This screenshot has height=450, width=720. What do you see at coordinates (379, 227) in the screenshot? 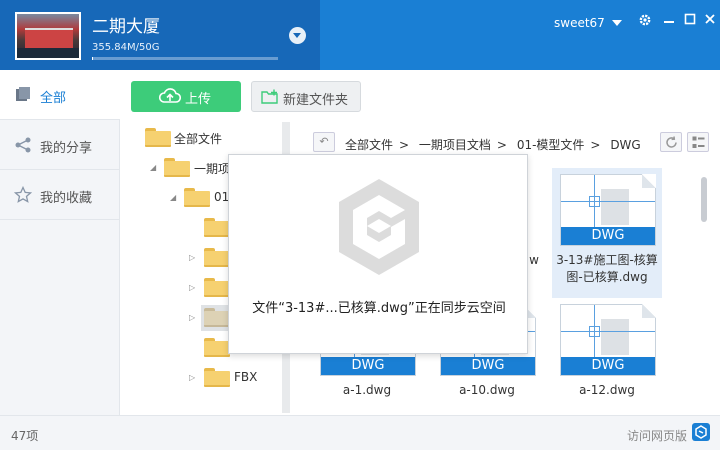
I see `app-logo-icon` at bounding box center [379, 227].